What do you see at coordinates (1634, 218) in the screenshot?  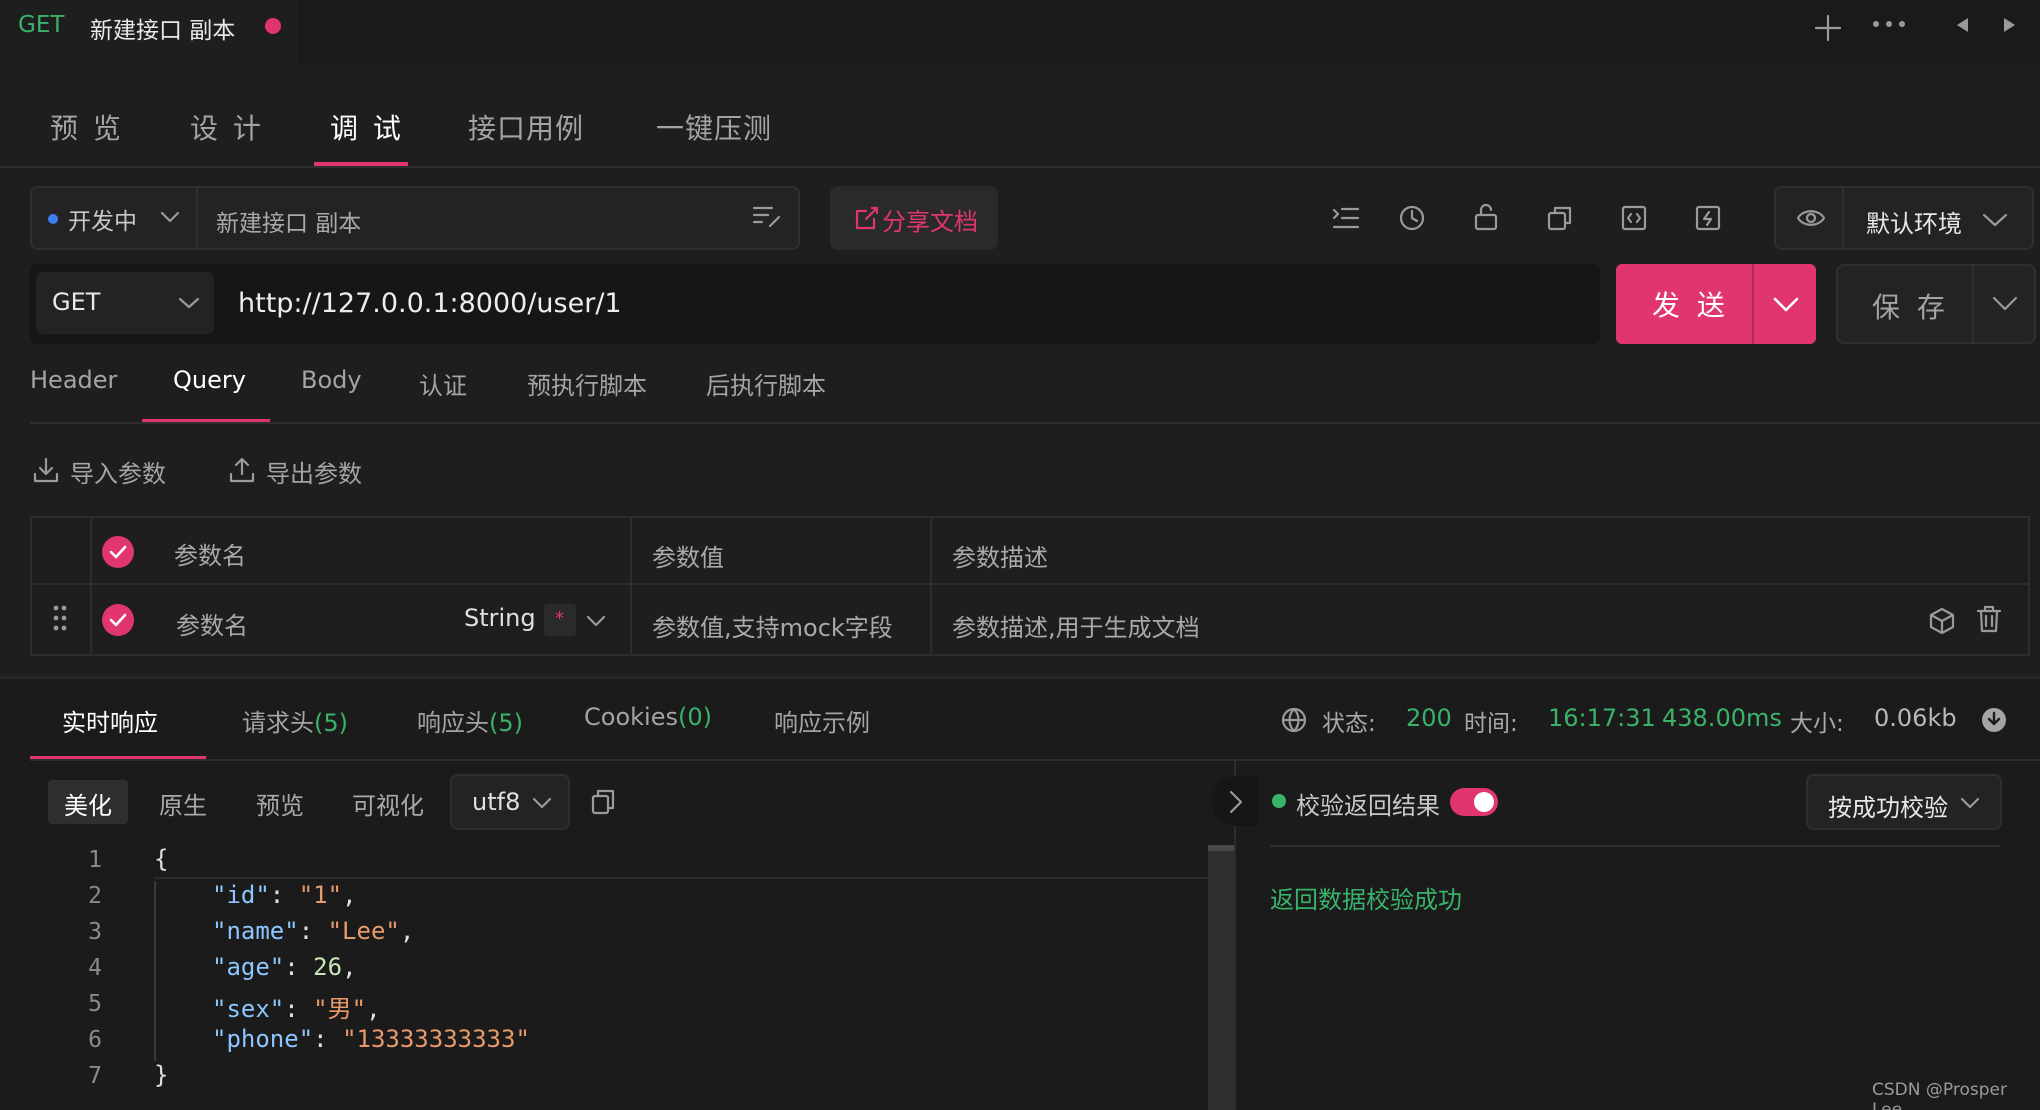 I see `code-icon` at bounding box center [1634, 218].